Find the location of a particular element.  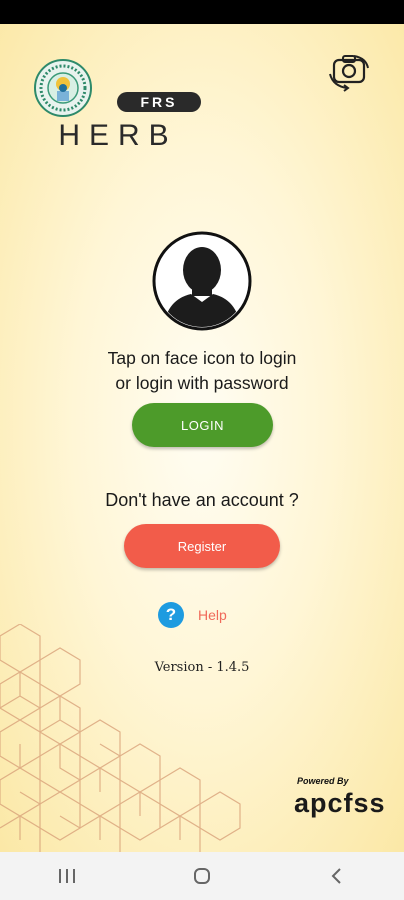

state-emblem-icon is located at coordinates (63, 88).